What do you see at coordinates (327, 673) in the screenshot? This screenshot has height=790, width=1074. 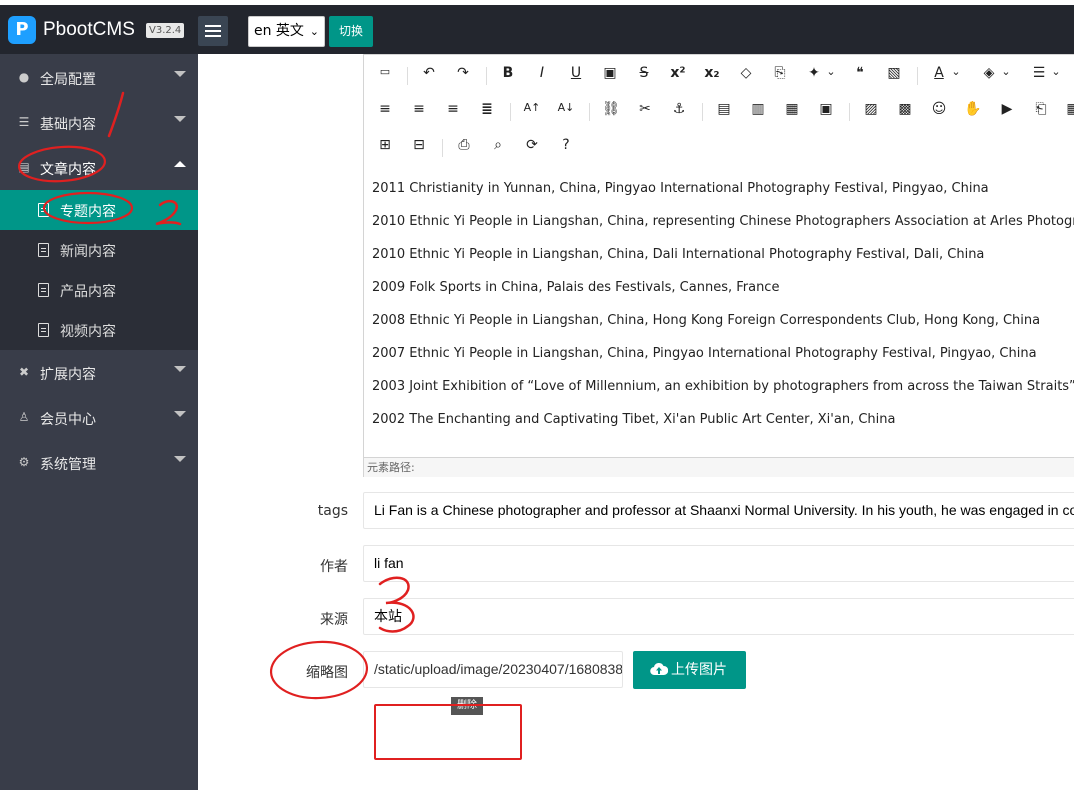 I see `thumbnail-label: 缩略图` at bounding box center [327, 673].